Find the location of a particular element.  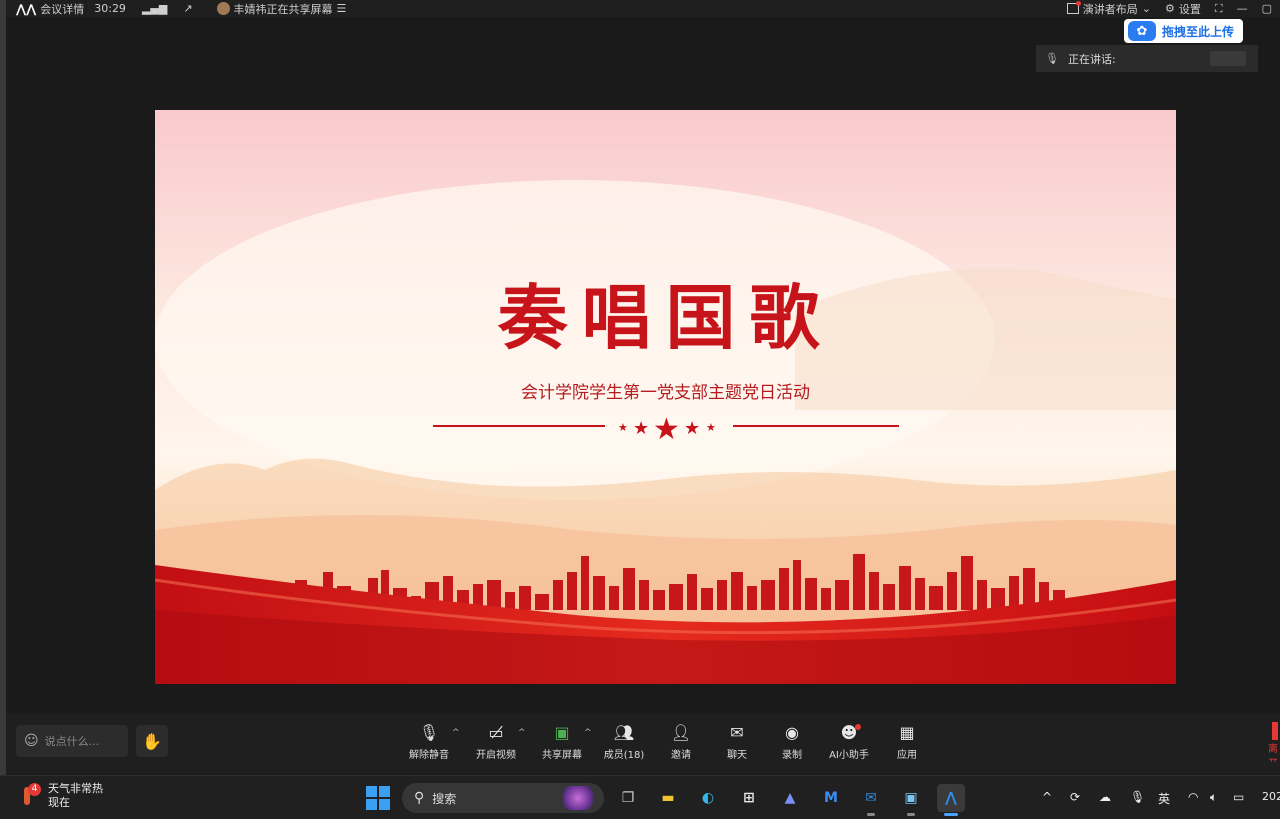

meeting-details-button: ⋀⋀ 会议详情 is located at coordinates (50, 9).